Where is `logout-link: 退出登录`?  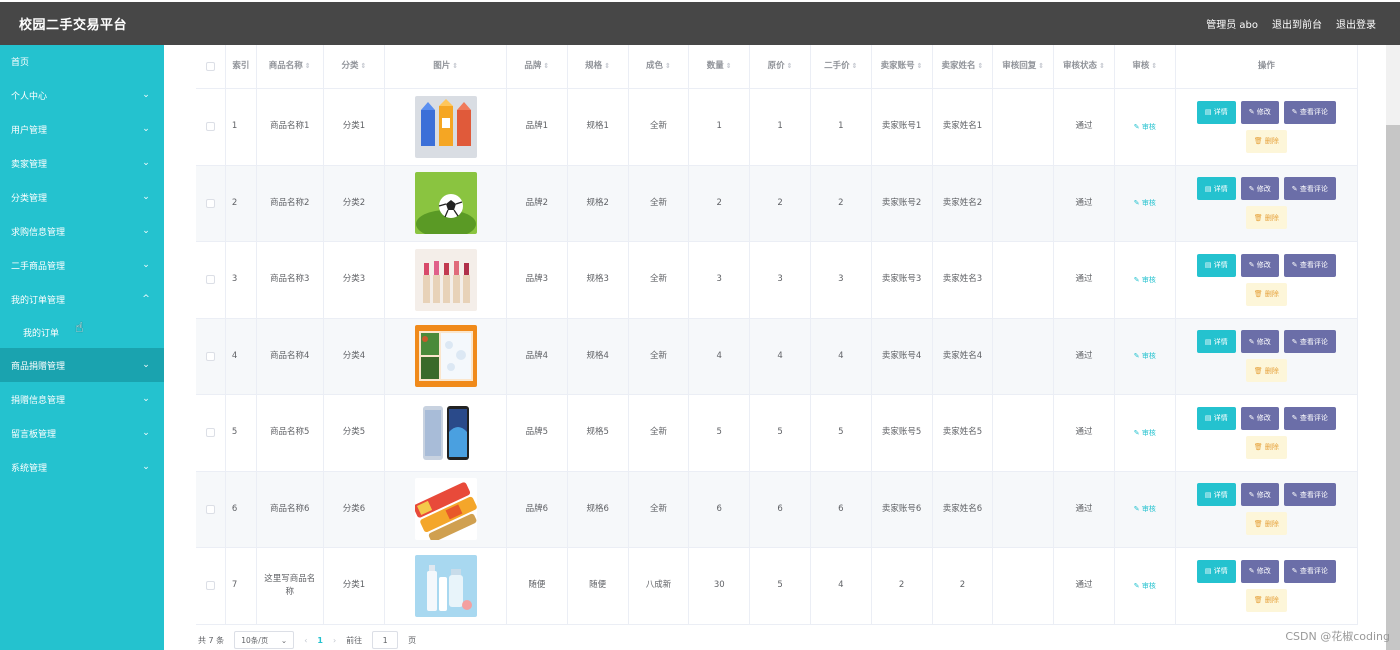
logout-link: 退出登录 is located at coordinates (1356, 23).